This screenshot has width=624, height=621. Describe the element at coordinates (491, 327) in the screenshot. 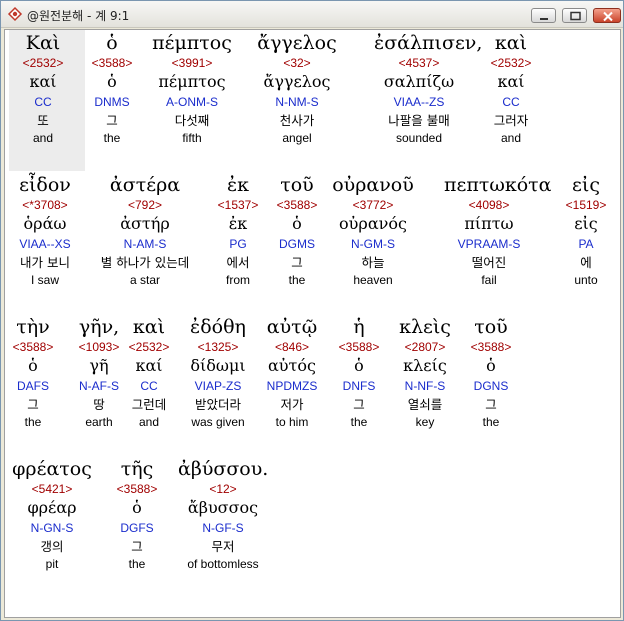

I see `word-greek: τοῦ` at that location.